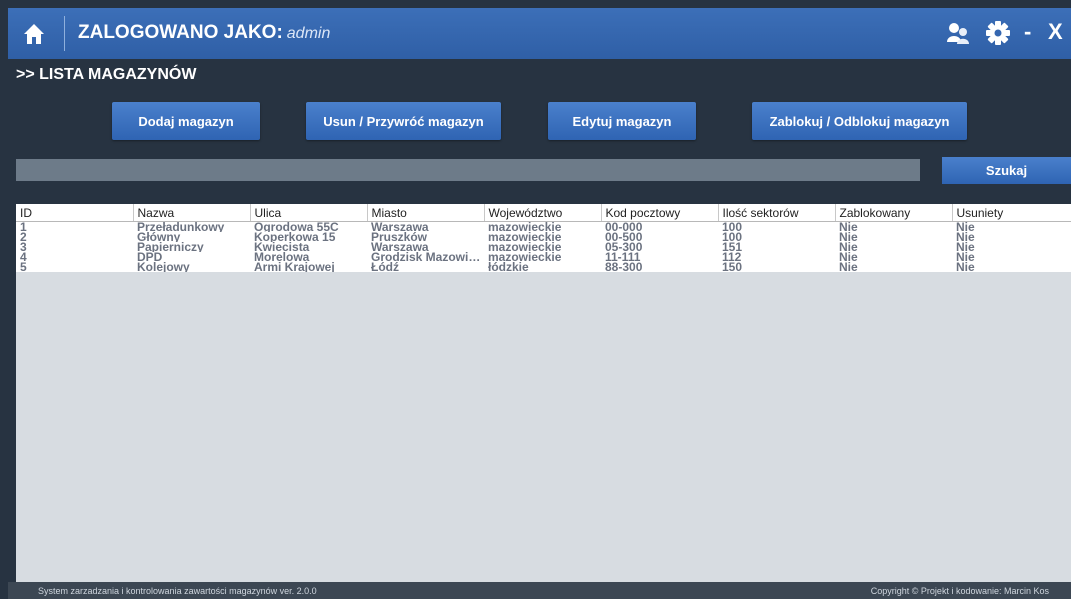 This screenshot has height=599, width=1071. I want to click on table-cell: łódzkie, so click(542, 267).